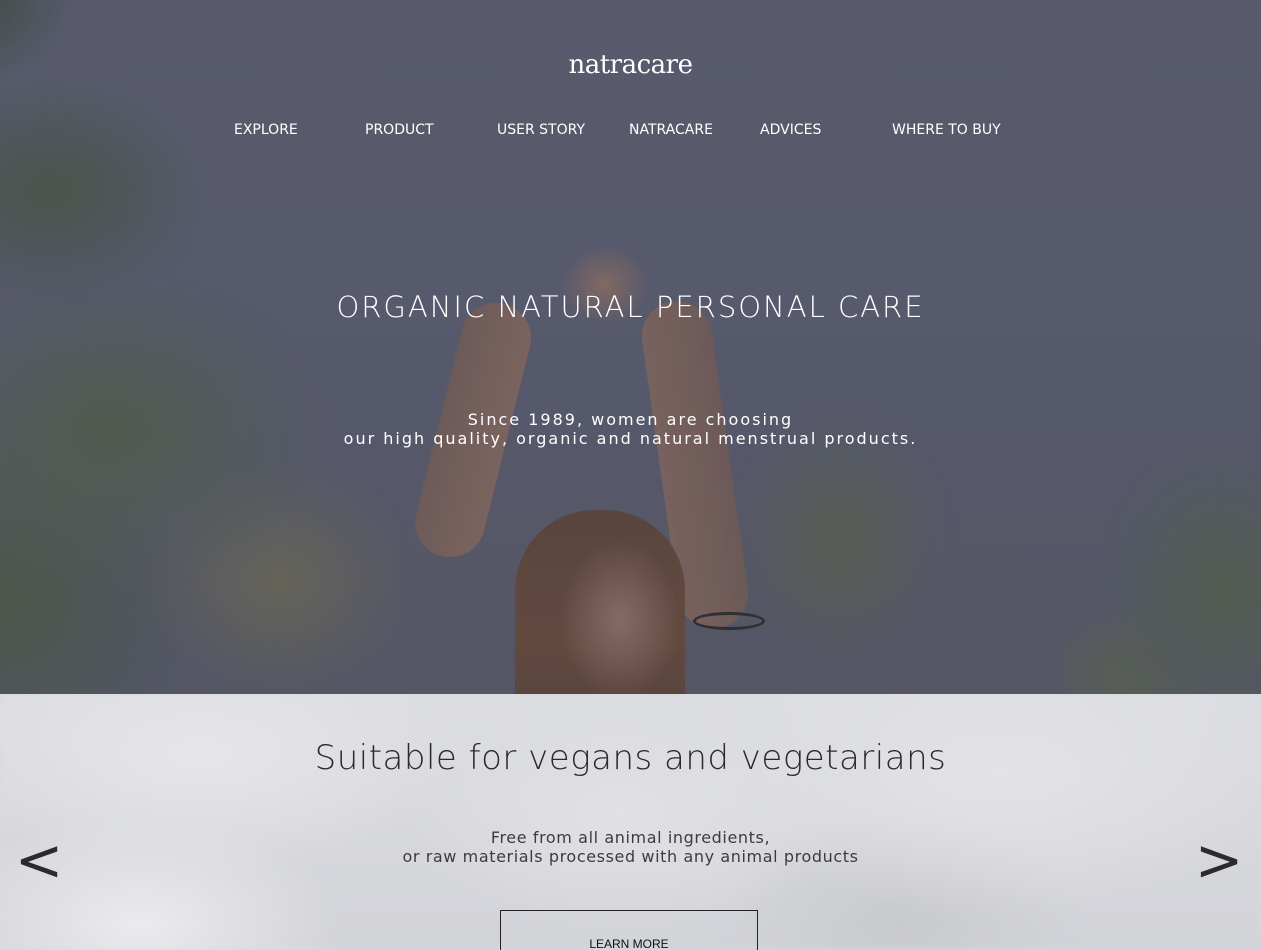 The image size is (1261, 950). I want to click on hero-title: ORGANIC NATURAL PERSONAL CARE, so click(630, 307).